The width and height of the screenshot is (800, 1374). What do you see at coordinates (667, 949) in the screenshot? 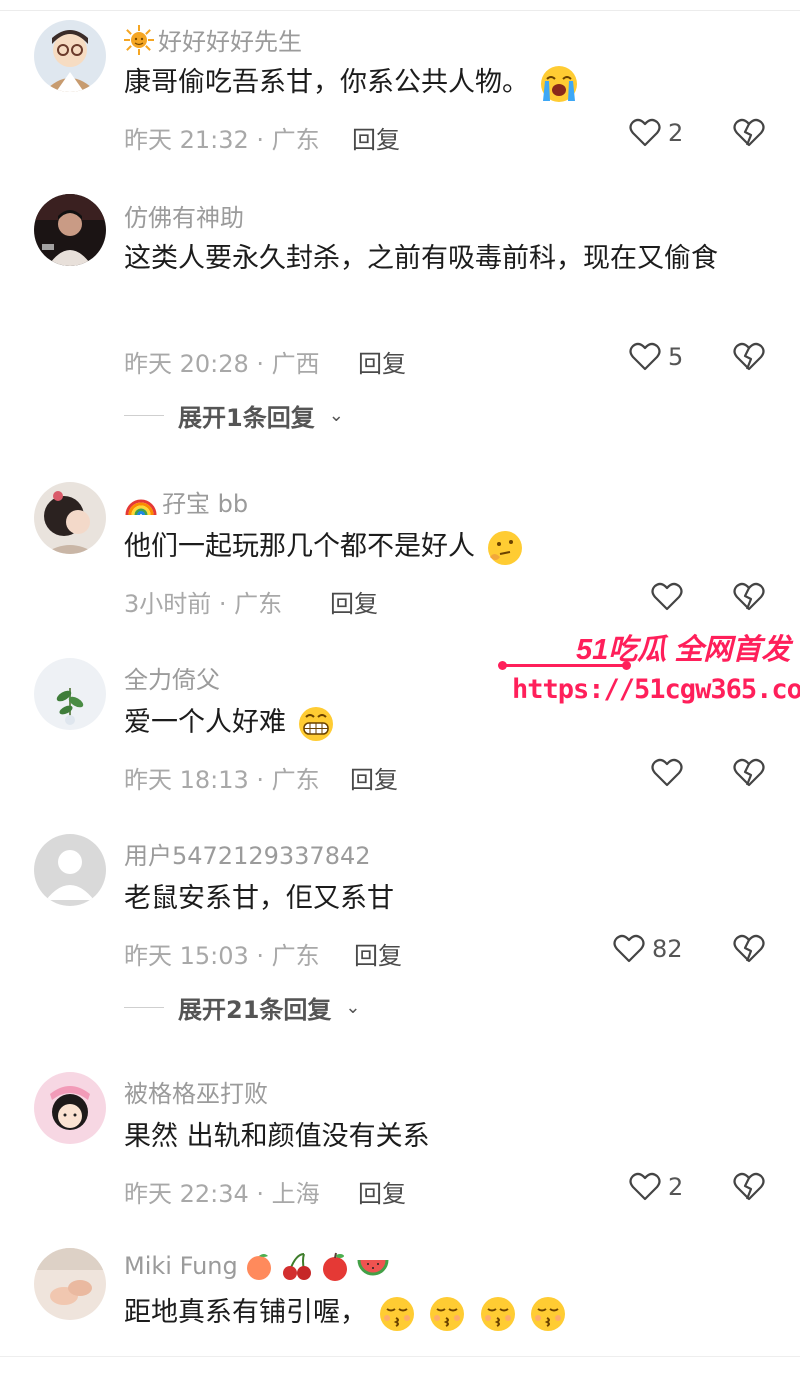
I see `like-count: 82` at bounding box center [667, 949].